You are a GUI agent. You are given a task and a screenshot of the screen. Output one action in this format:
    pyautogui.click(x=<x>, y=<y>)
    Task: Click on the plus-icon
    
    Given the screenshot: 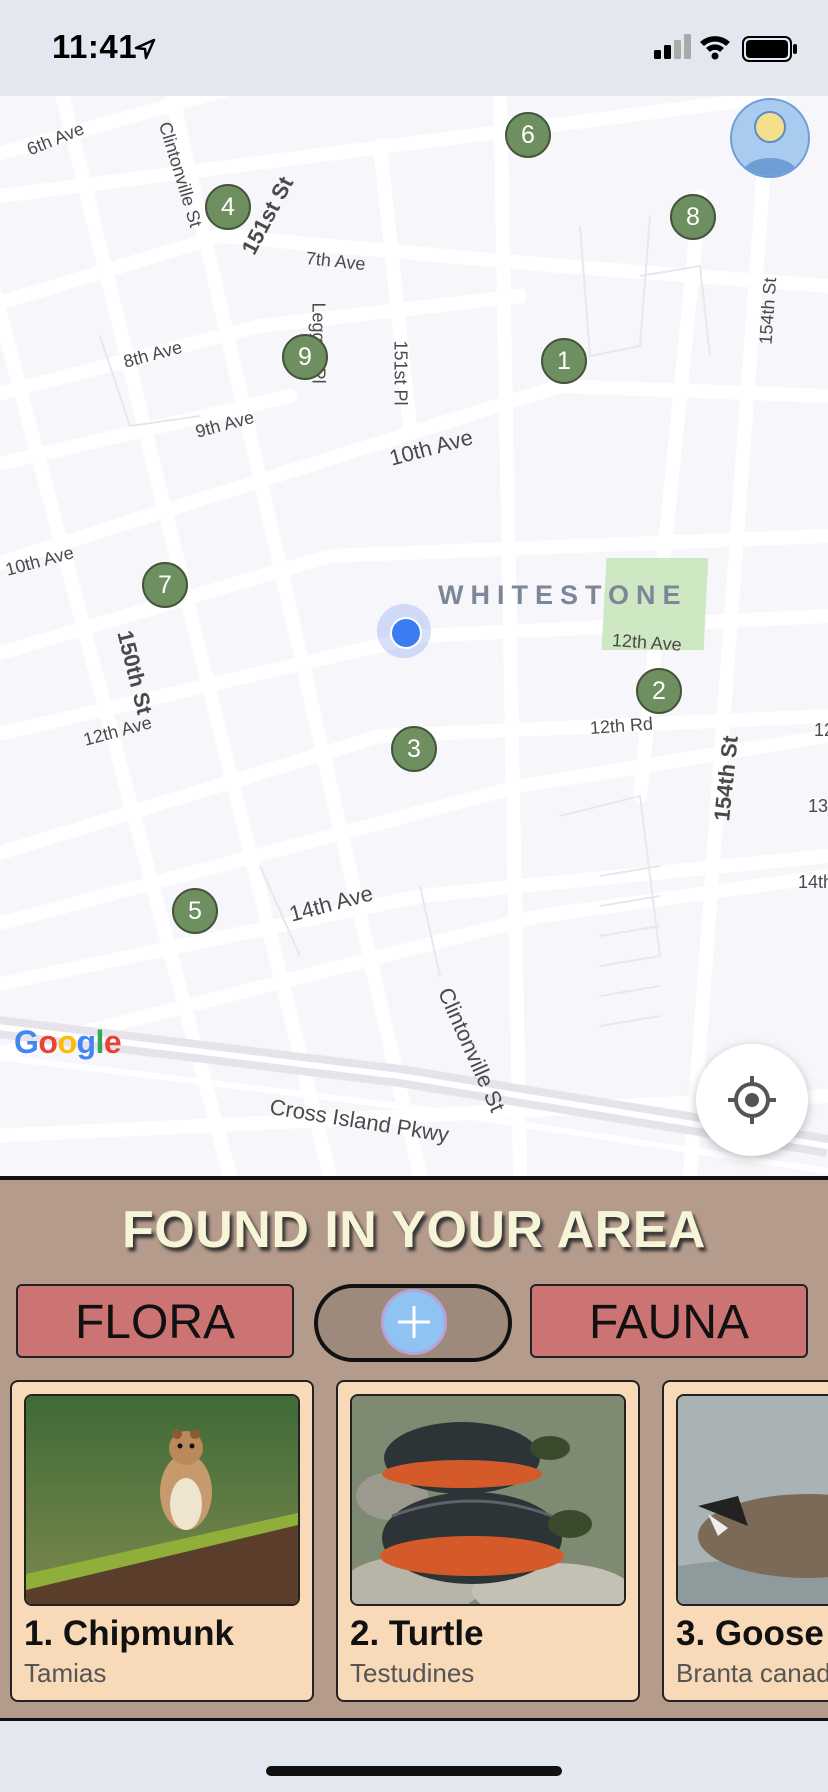 What is the action you would take?
    pyautogui.click(x=414, y=1322)
    